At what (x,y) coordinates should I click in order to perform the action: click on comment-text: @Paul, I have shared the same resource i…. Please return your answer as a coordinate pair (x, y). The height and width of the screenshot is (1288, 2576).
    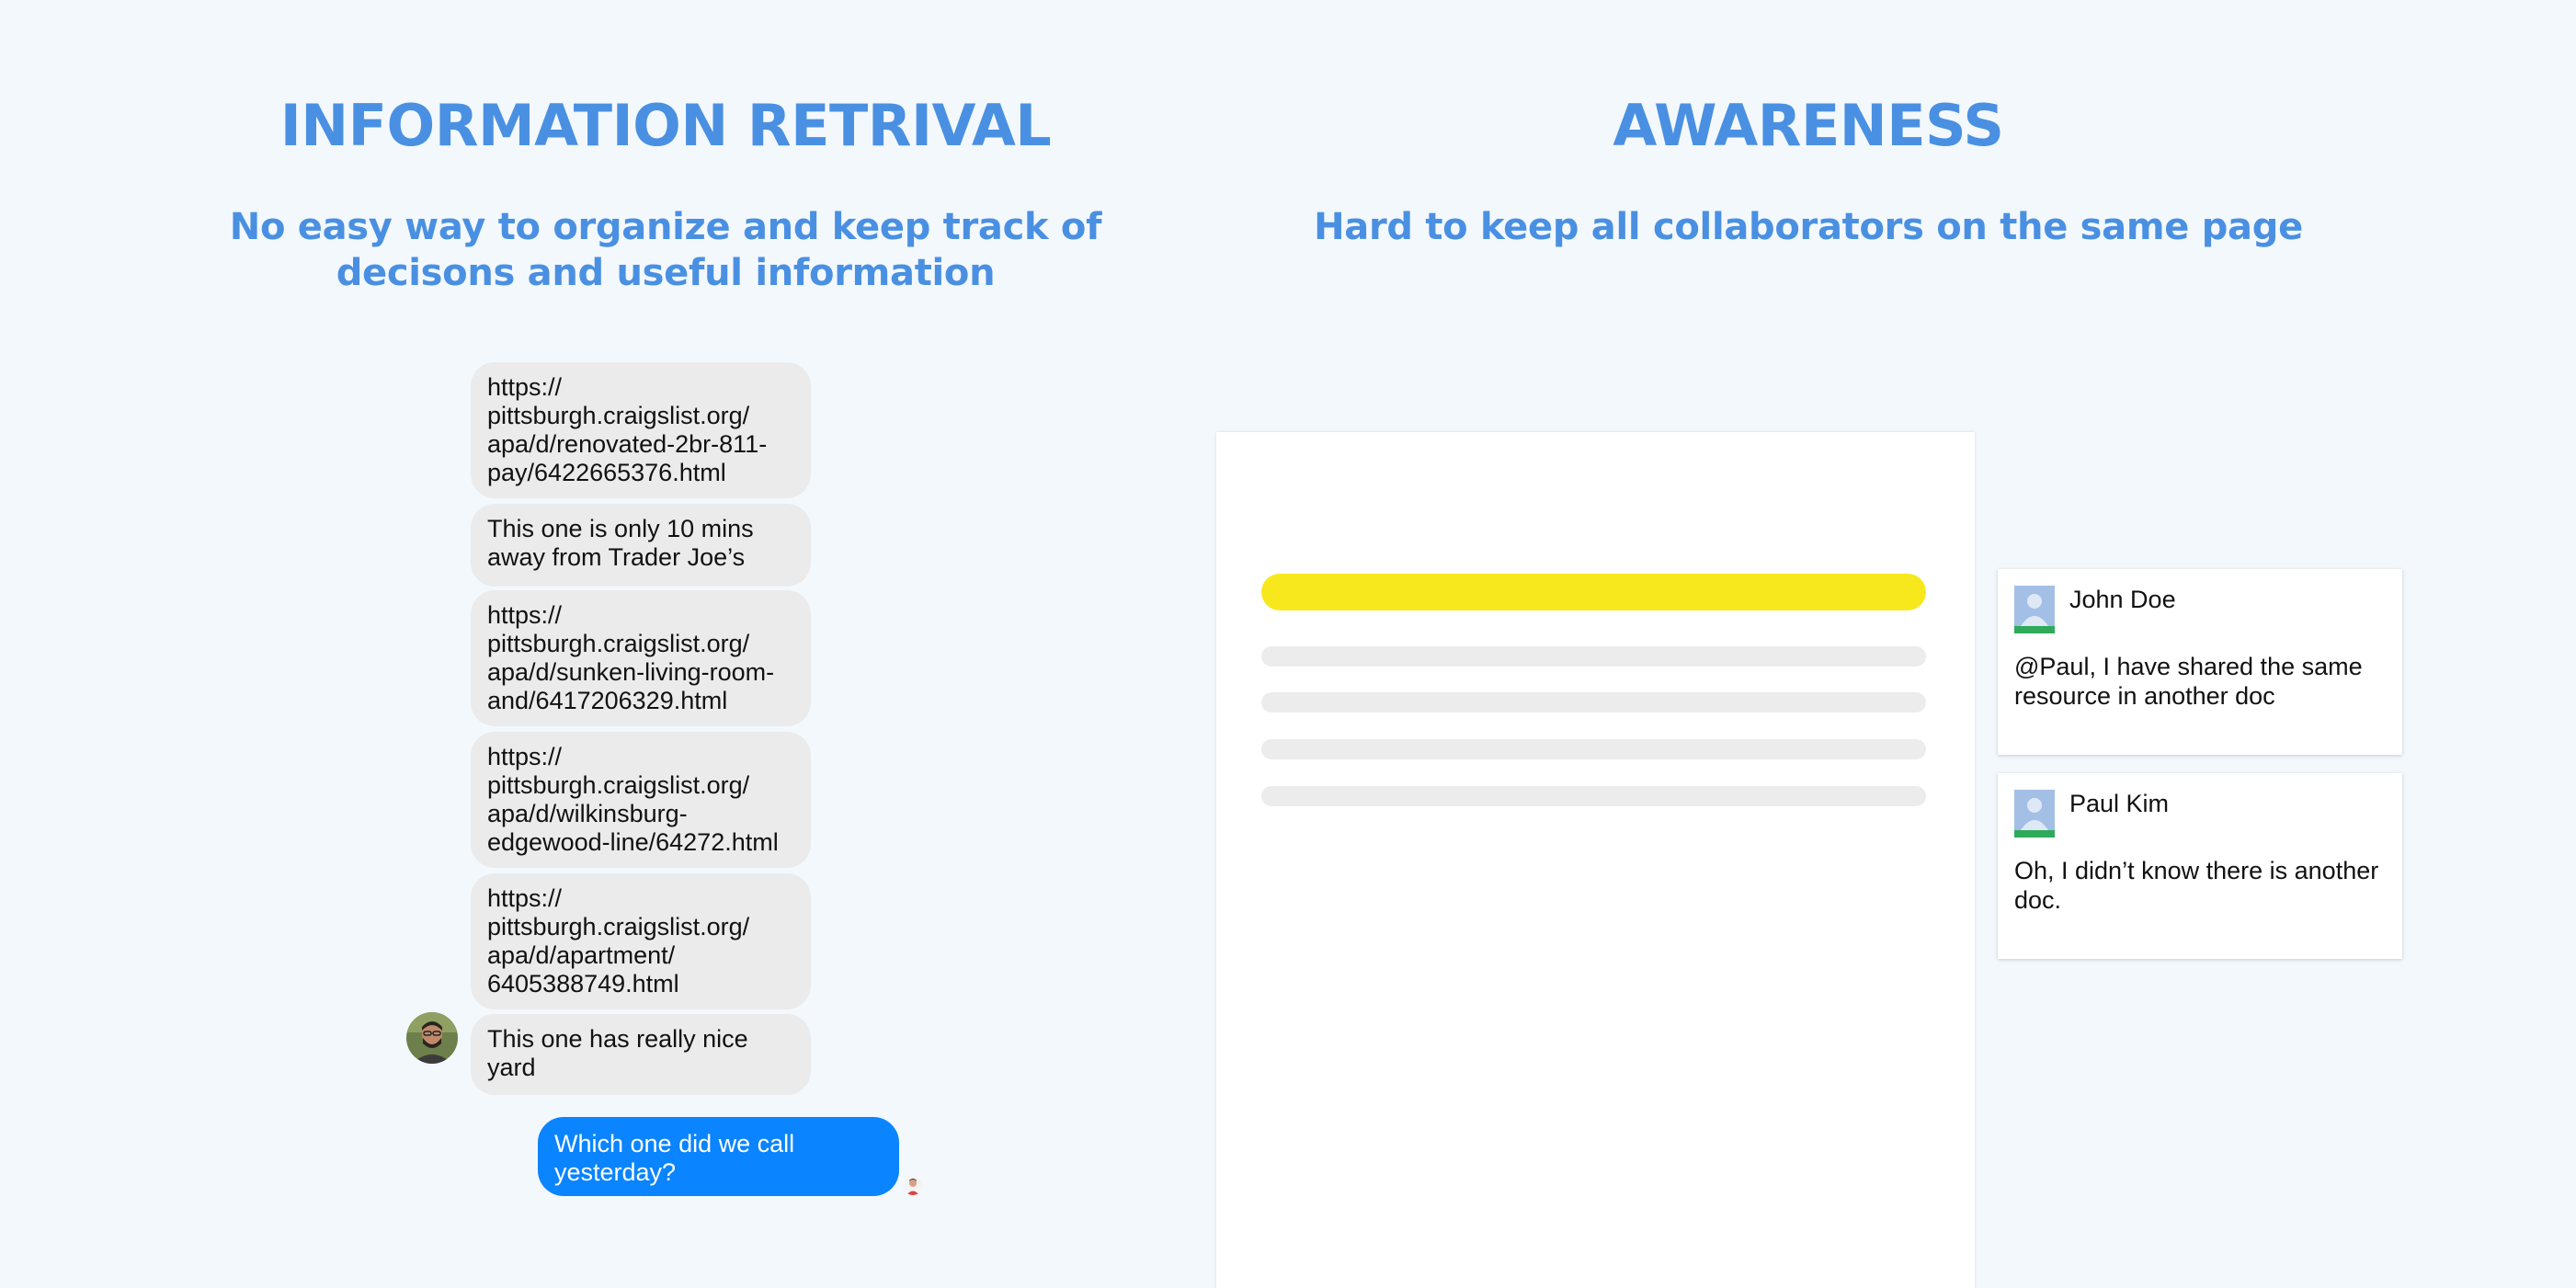
    Looking at the image, I should click on (2202, 681).